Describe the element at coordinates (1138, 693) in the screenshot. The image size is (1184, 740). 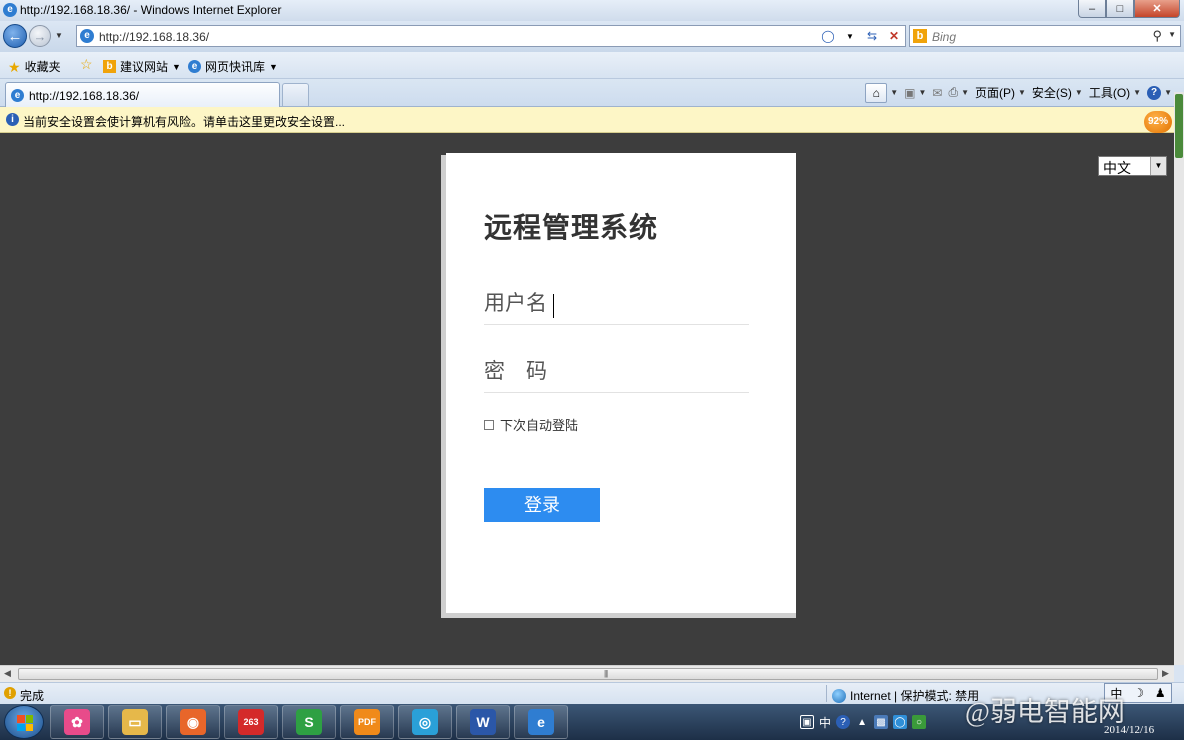
I see `ime-punctuation-icon: ☽` at that location.